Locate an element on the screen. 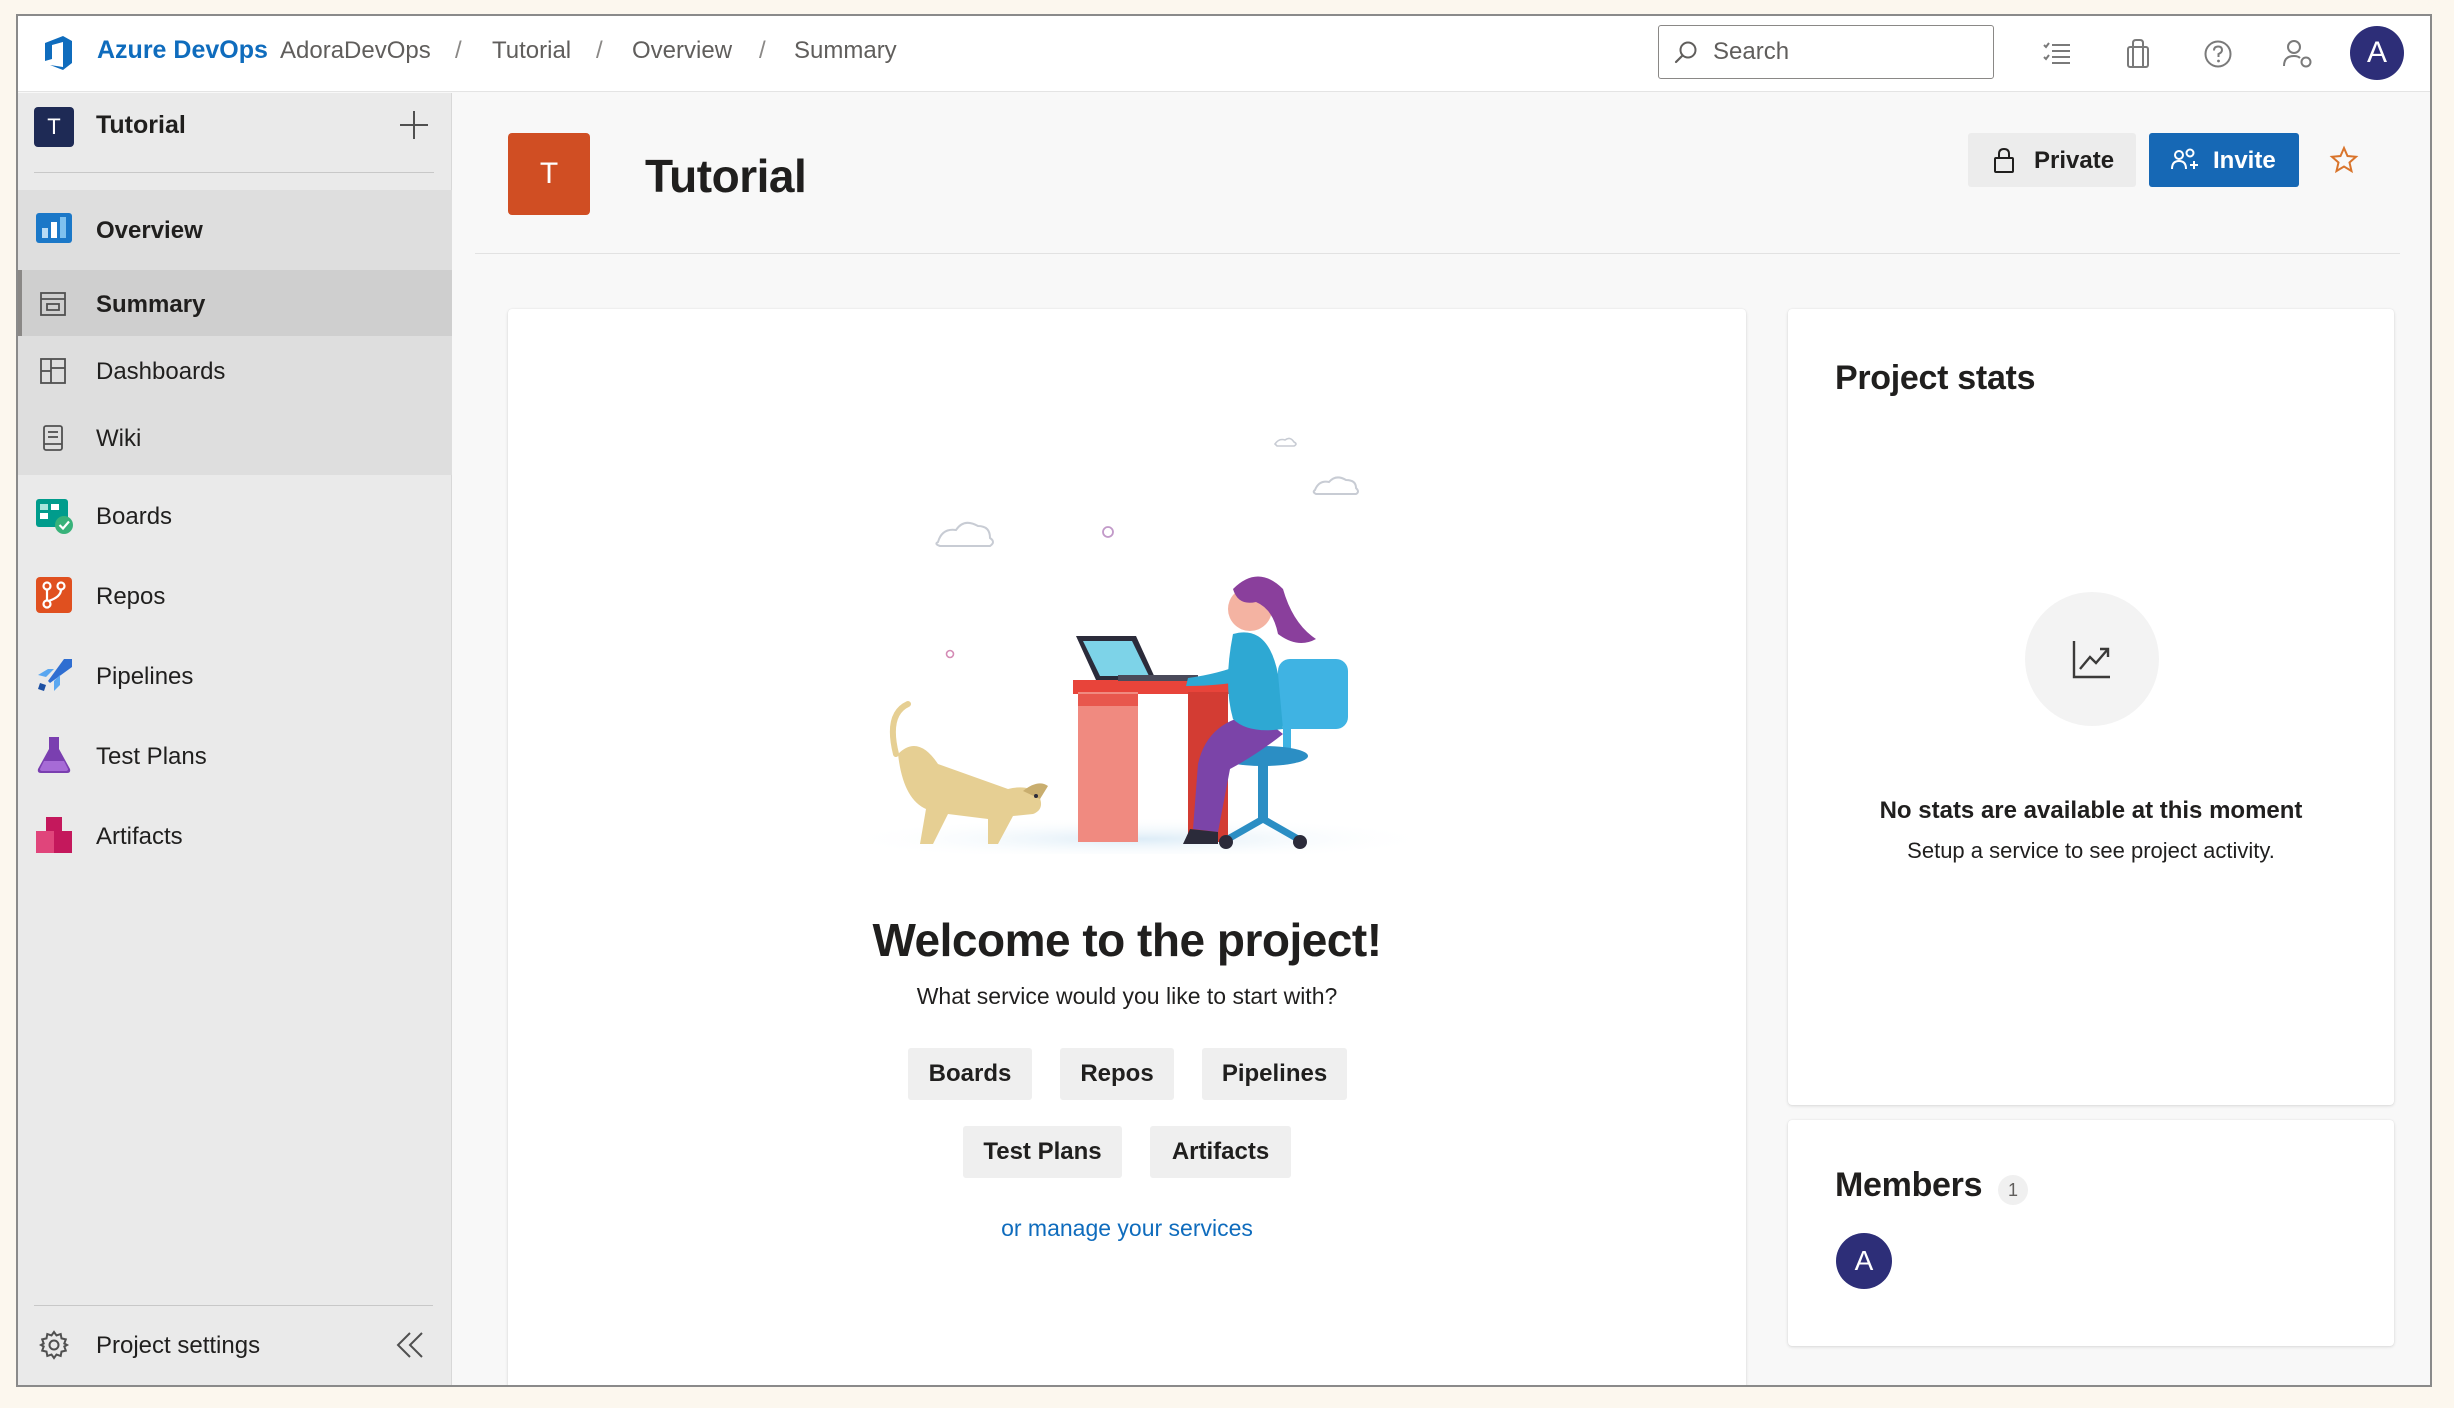 The image size is (2454, 1408). sidebar-item-label: Summary is located at coordinates (151, 304).